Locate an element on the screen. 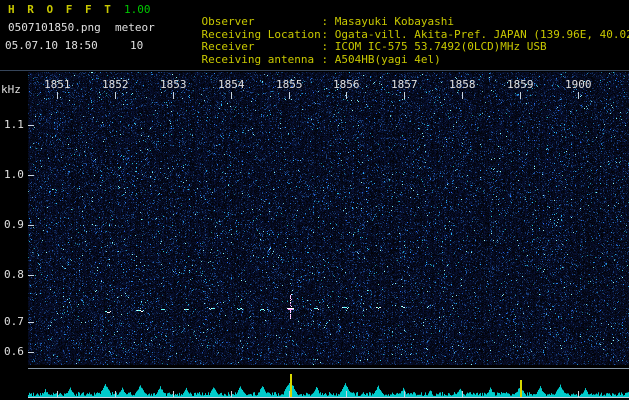 The height and width of the screenshot is (400, 629). strip-separator-line is located at coordinates (328, 368).